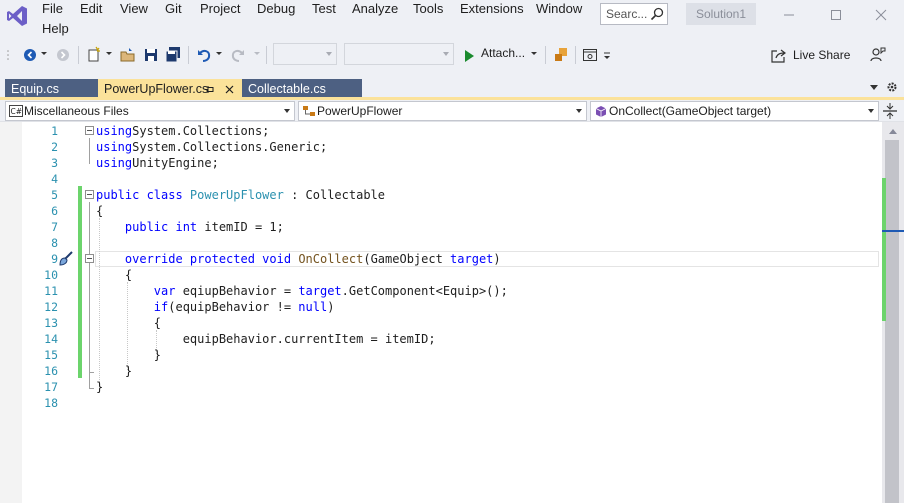 The height and width of the screenshot is (503, 904). What do you see at coordinates (441, 147) in the screenshot?
I see `code-line: 2 usingSystem.Collections.Generic;` at bounding box center [441, 147].